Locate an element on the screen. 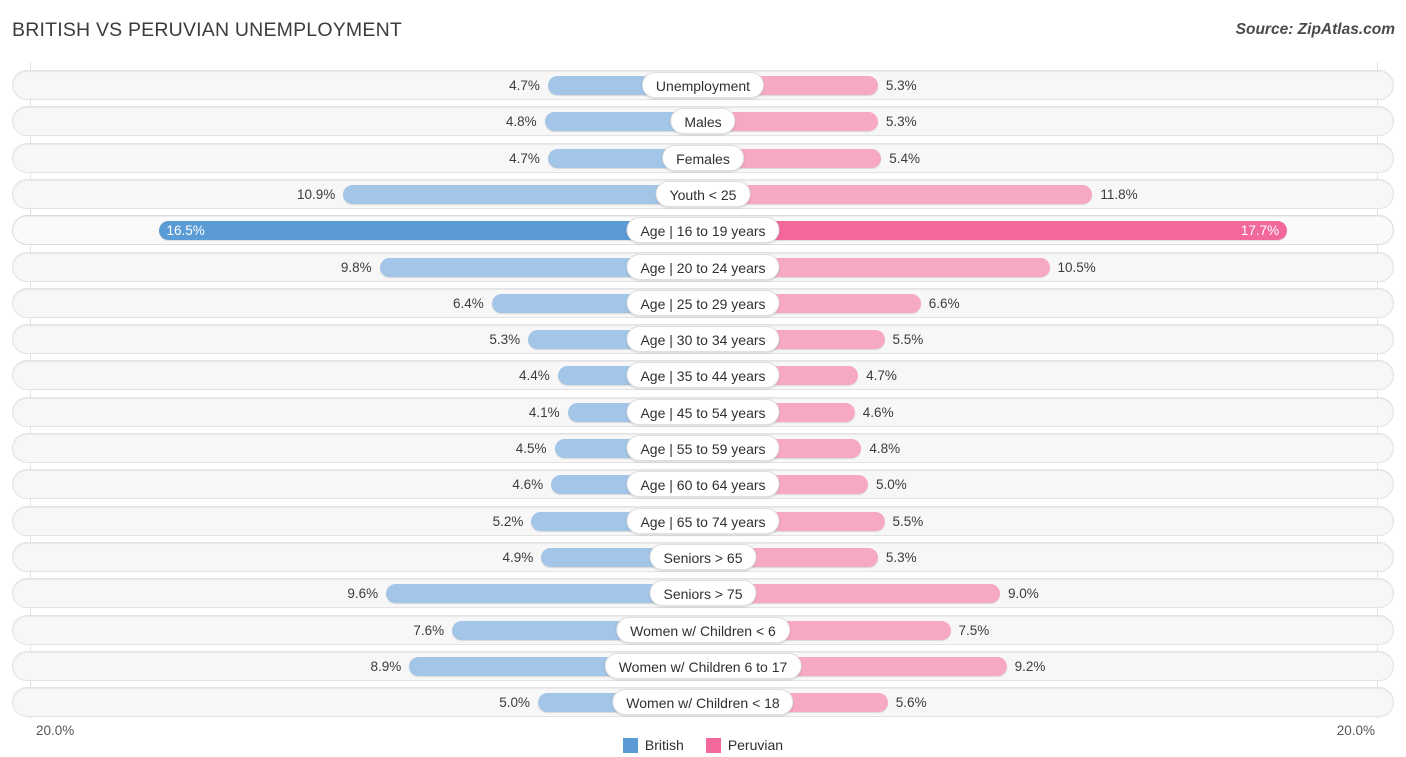 Image resolution: width=1406 pixels, height=757 pixels. value-label-peruvian: 4.6% is located at coordinates (878, 412).